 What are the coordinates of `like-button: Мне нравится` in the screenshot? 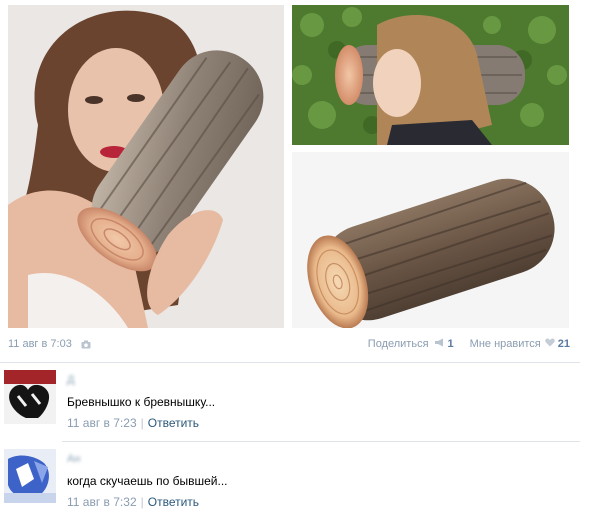 It's located at (505, 344).